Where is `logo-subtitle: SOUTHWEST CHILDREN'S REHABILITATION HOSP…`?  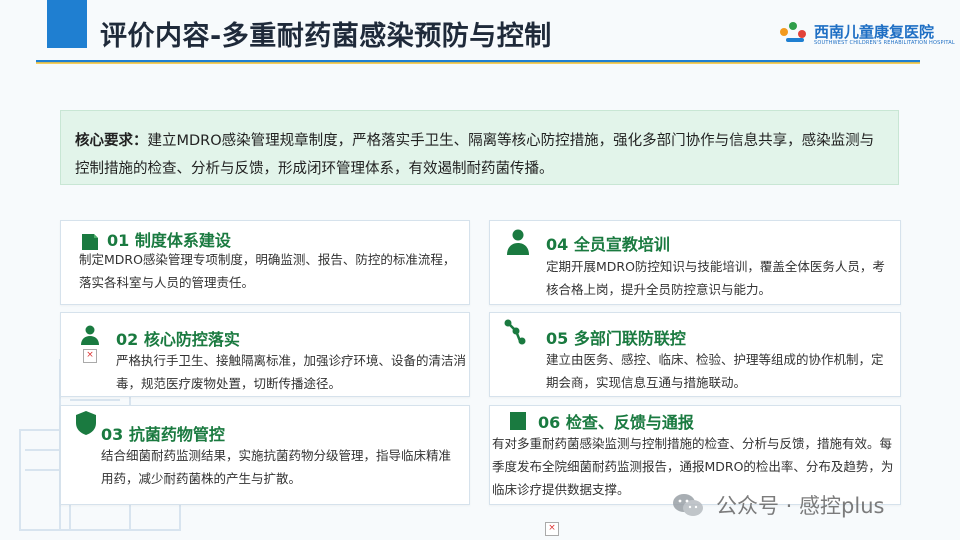
logo-subtitle: SOUTHWEST CHILDREN'S REHABILITATION HOSP… is located at coordinates (884, 43).